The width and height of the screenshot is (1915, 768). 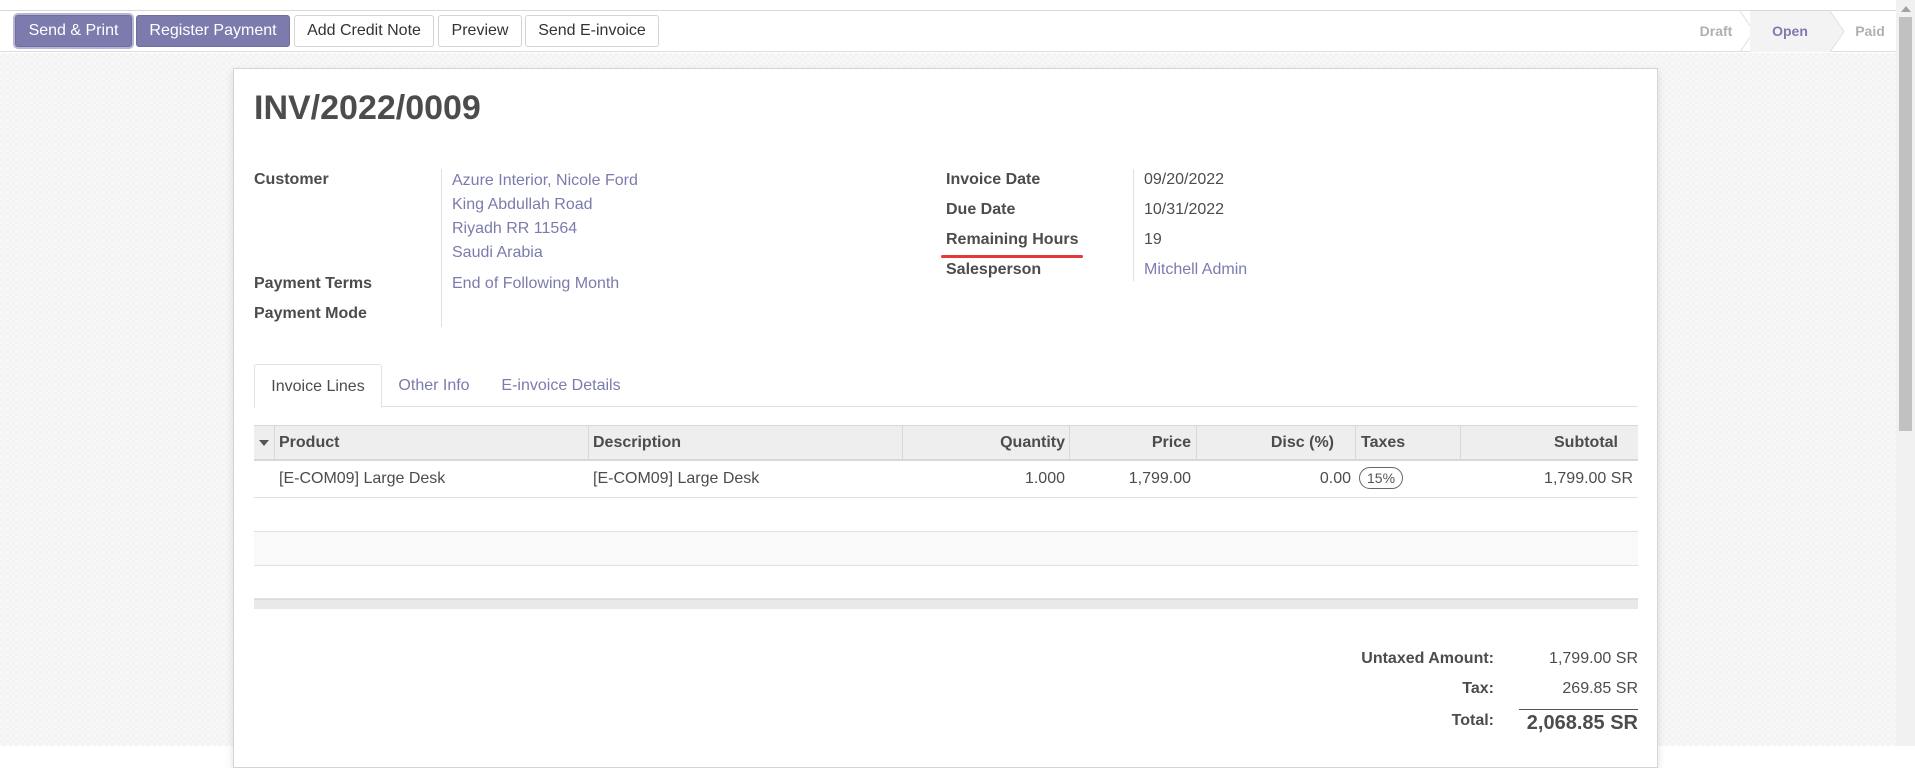 I want to click on payment-terms-label: Payment Terms, so click(x=313, y=283).